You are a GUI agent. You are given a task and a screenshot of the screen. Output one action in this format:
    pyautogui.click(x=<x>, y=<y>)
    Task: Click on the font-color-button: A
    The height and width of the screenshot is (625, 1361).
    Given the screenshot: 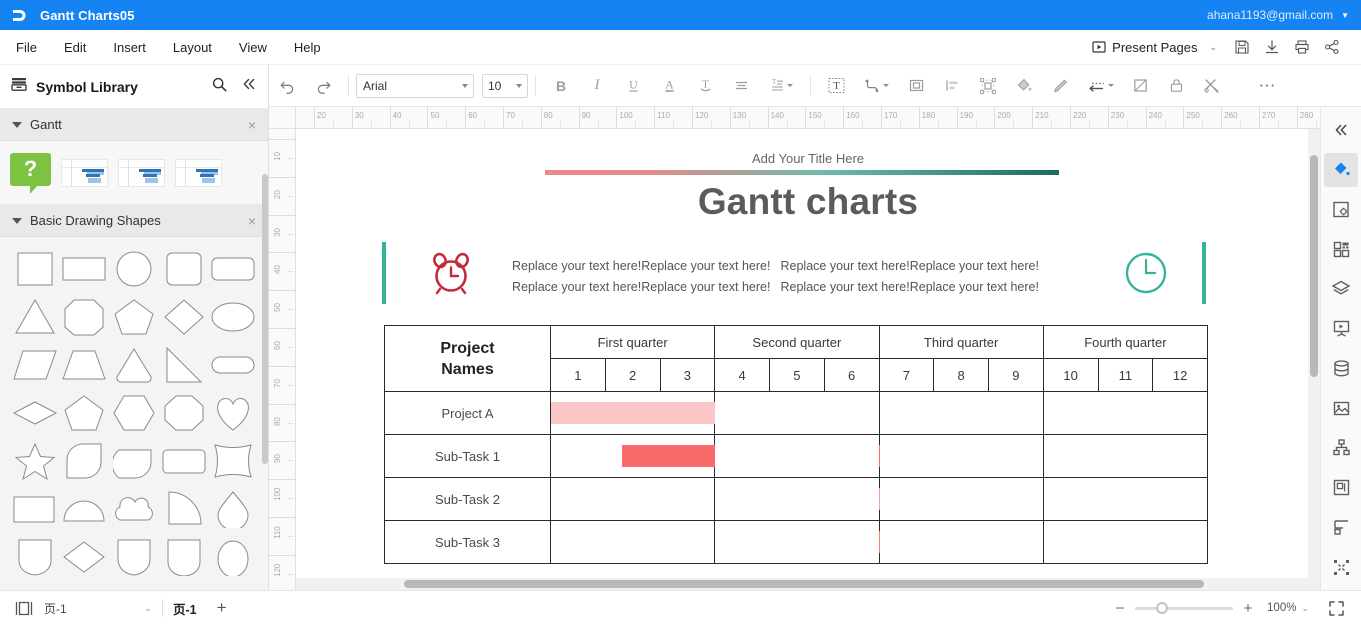 What is the action you would take?
    pyautogui.click(x=669, y=86)
    